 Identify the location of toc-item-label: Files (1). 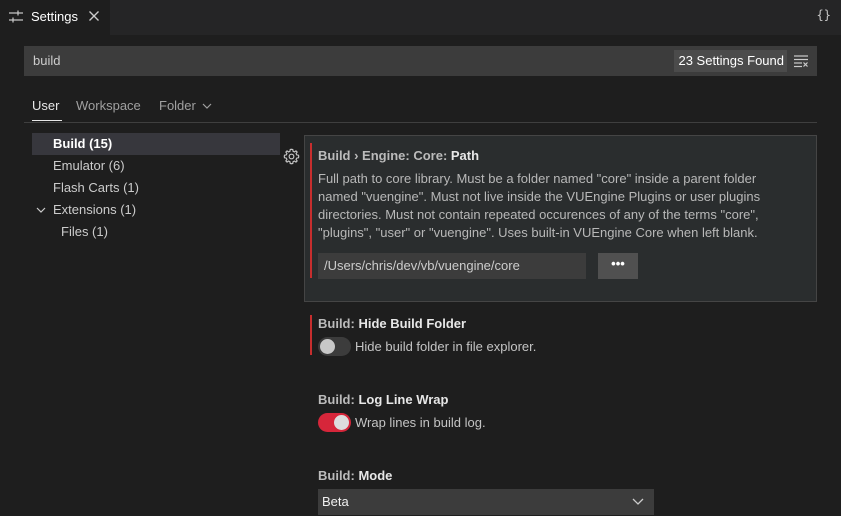
(84, 231).